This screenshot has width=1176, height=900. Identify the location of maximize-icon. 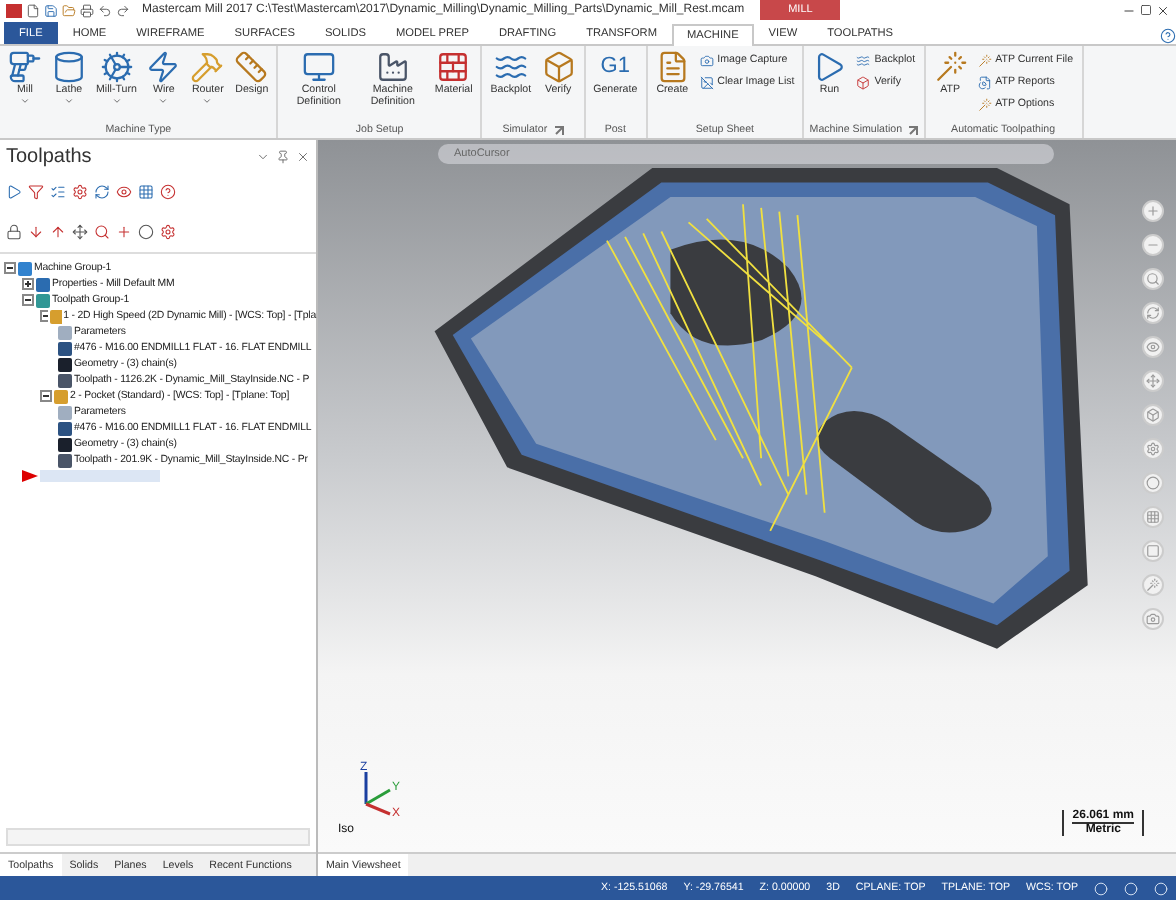
(1146, 10).